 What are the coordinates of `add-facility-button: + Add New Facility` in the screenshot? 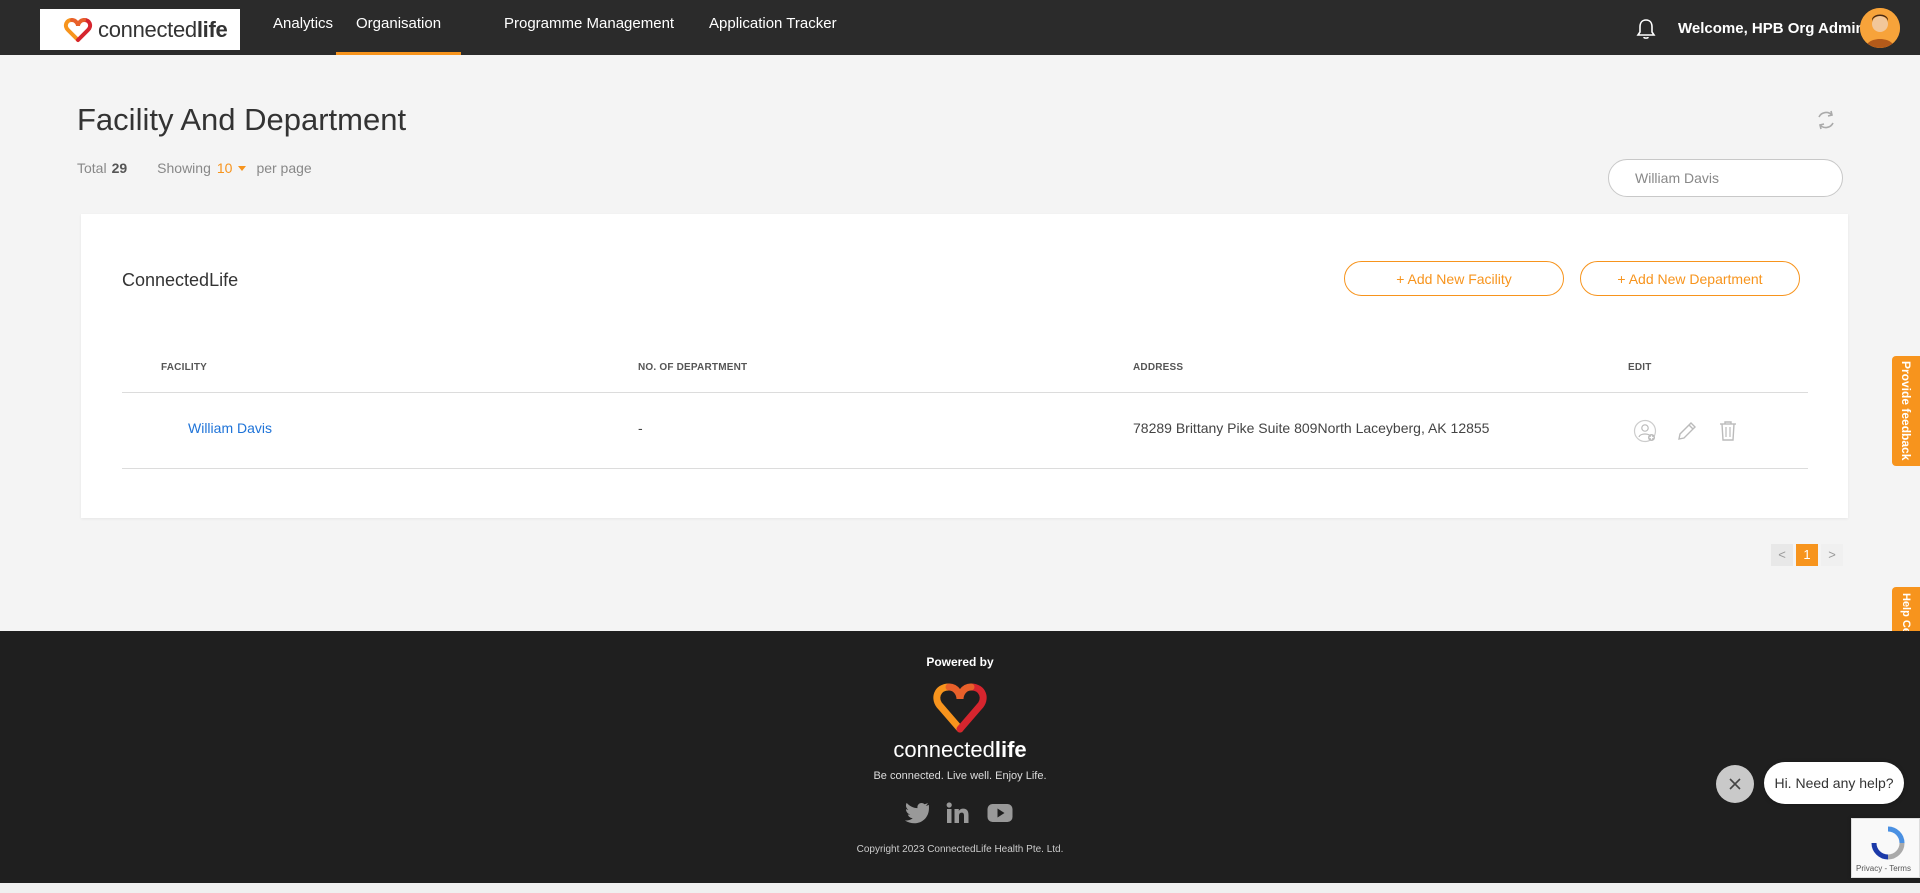 It's located at (1454, 278).